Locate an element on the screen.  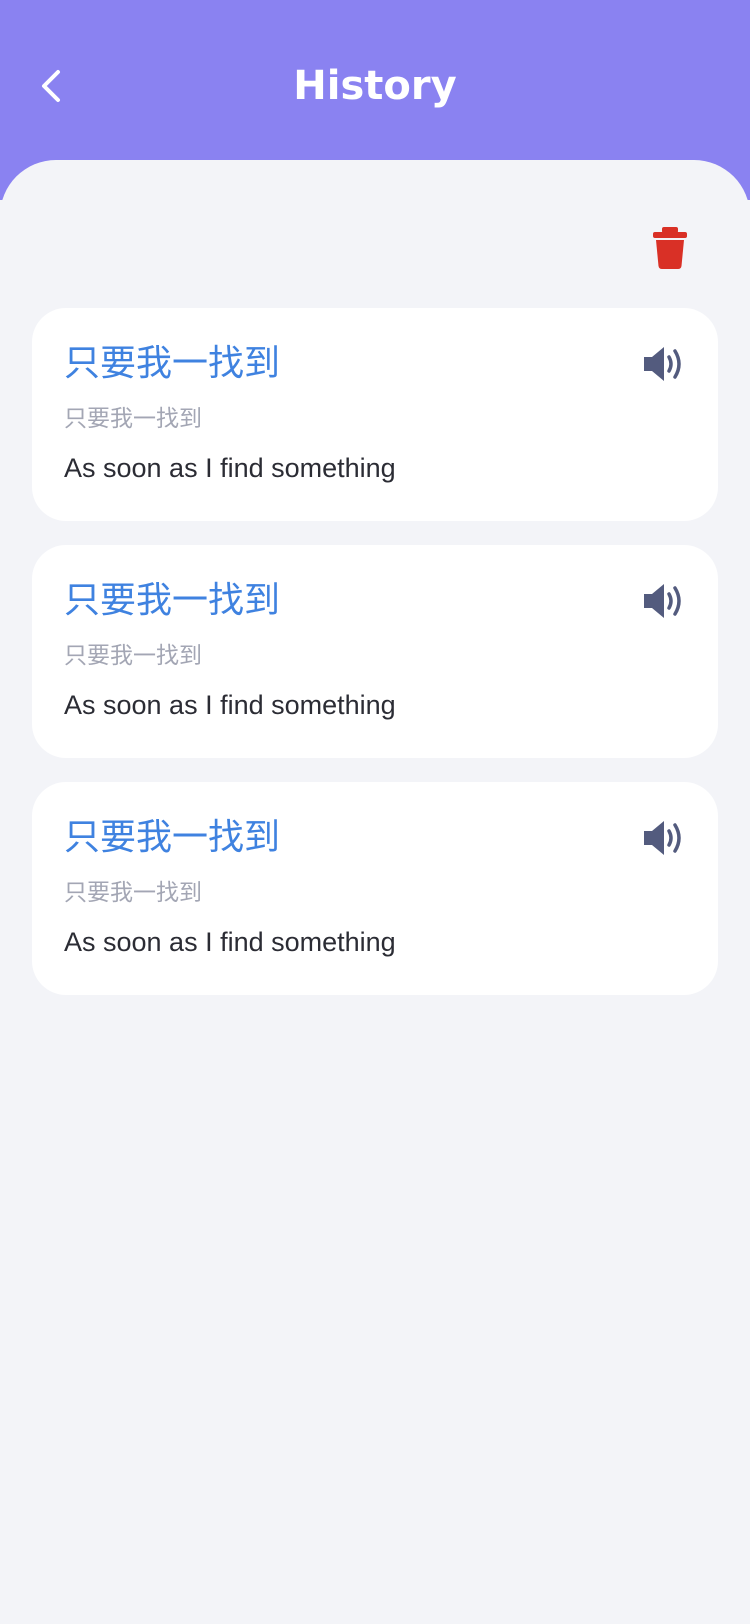
clear-history-button is located at coordinates (670, 248).